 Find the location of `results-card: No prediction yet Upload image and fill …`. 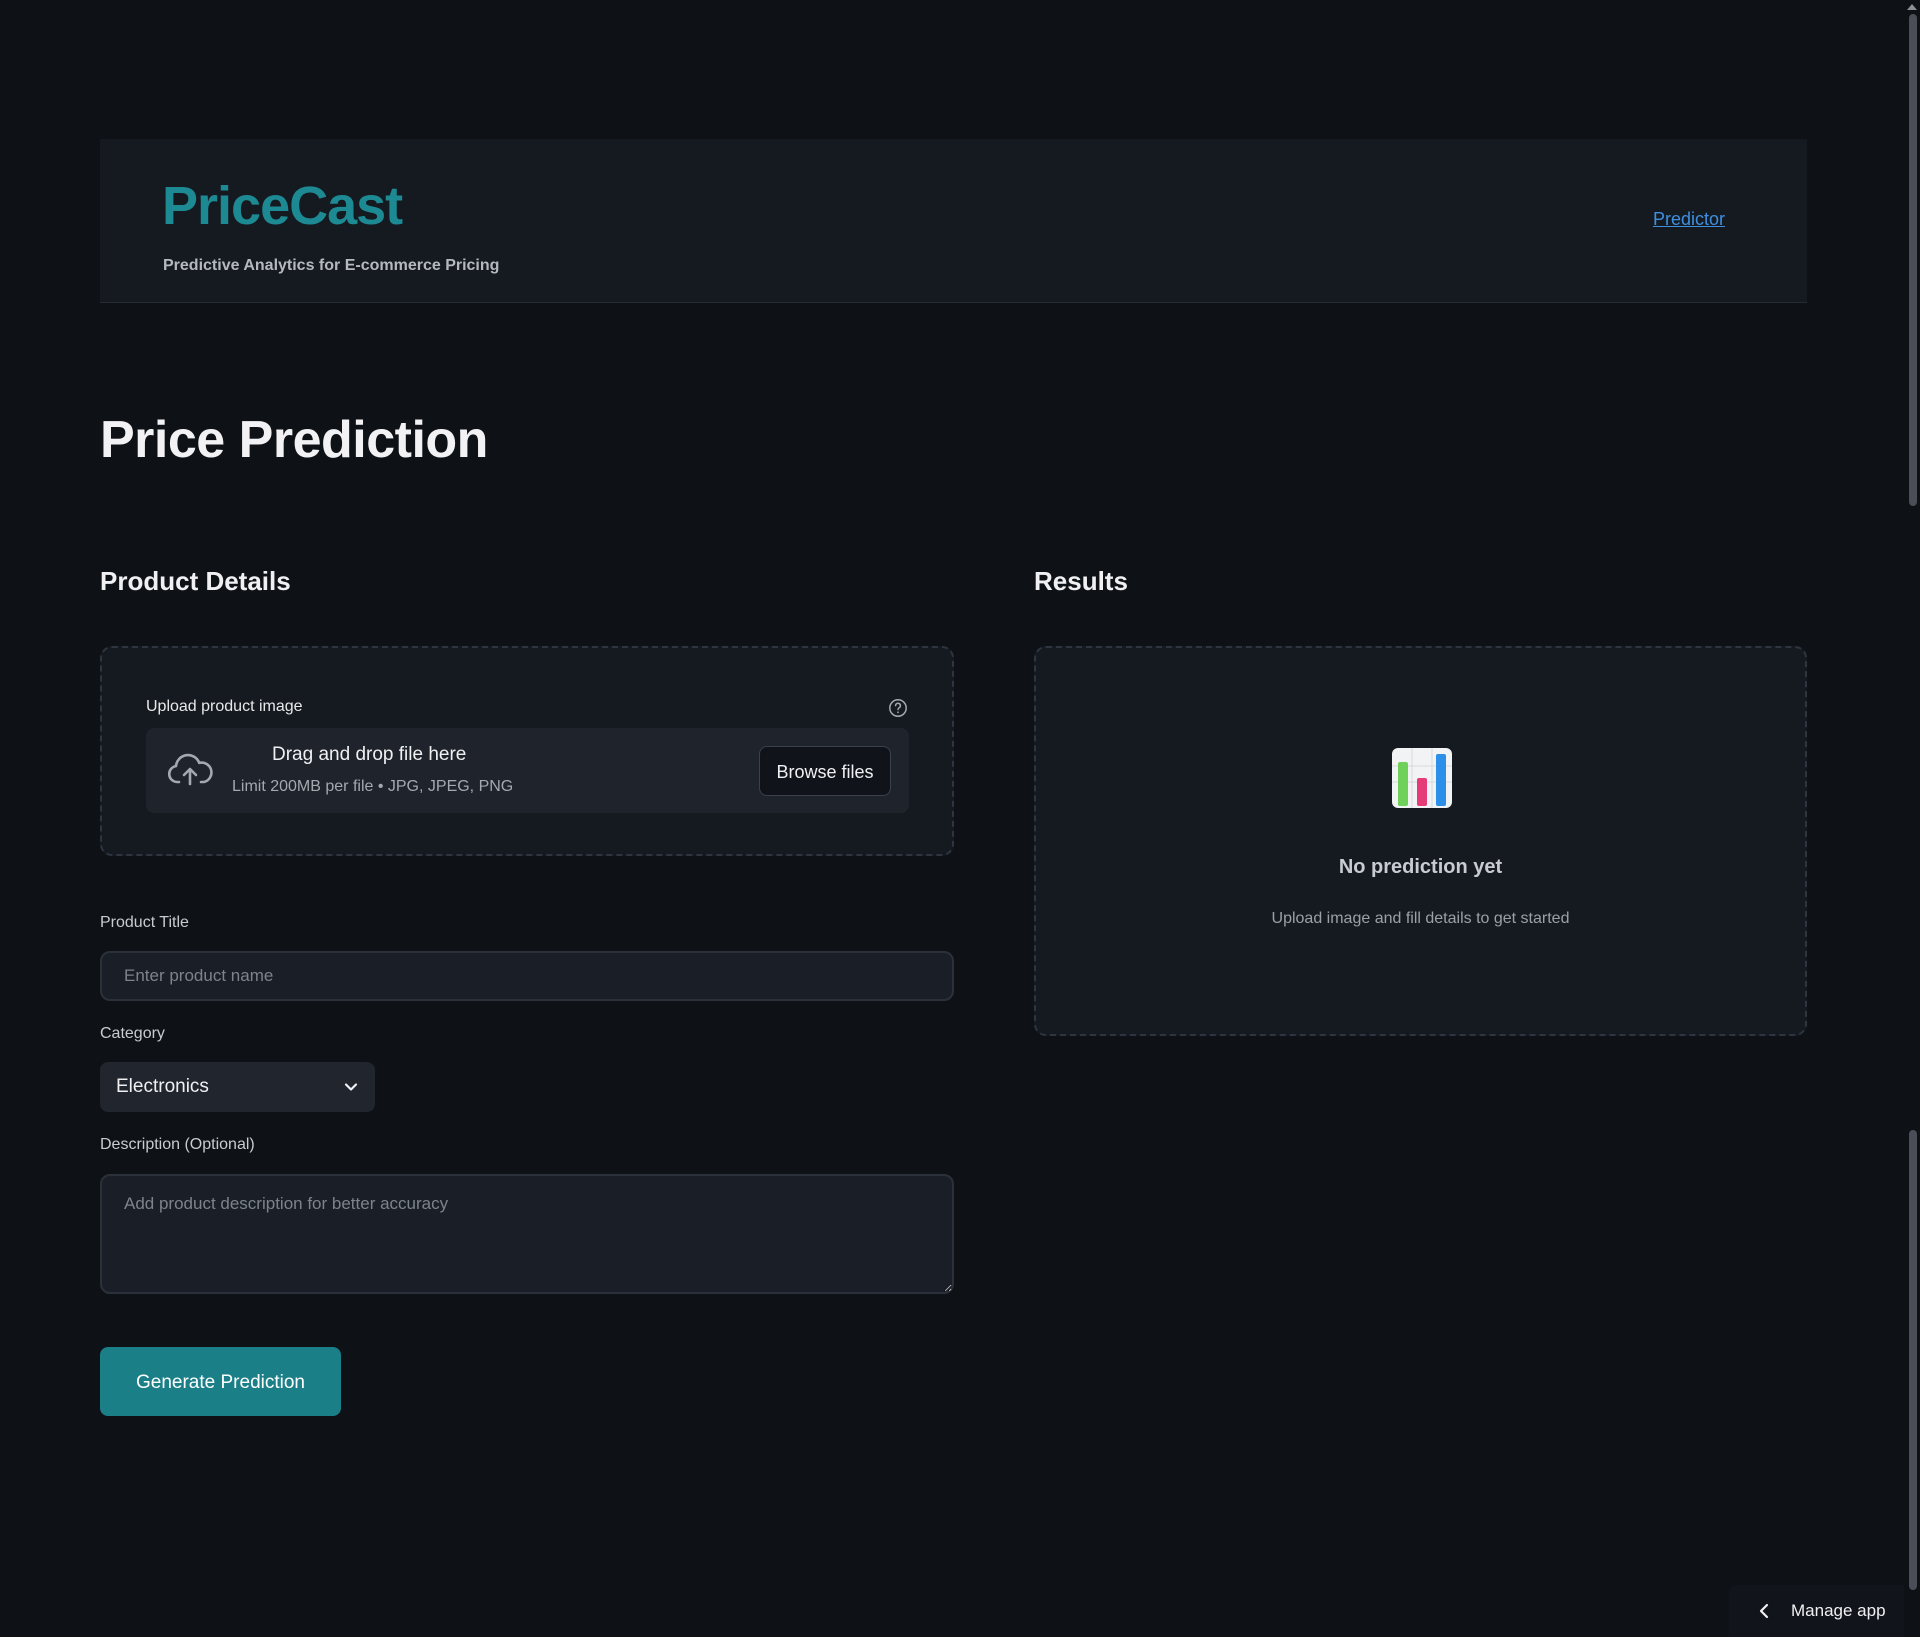

results-card: No prediction yet Upload image and fill … is located at coordinates (1420, 841).